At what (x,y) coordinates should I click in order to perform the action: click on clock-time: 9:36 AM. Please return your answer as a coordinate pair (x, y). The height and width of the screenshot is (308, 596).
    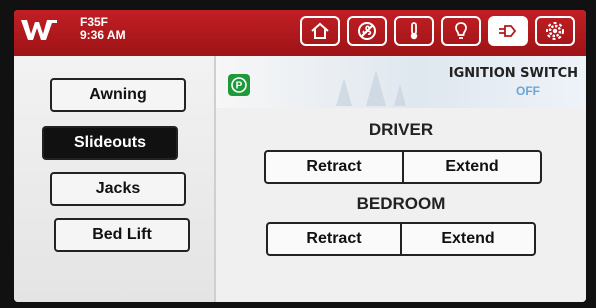
    Looking at the image, I should click on (103, 35).